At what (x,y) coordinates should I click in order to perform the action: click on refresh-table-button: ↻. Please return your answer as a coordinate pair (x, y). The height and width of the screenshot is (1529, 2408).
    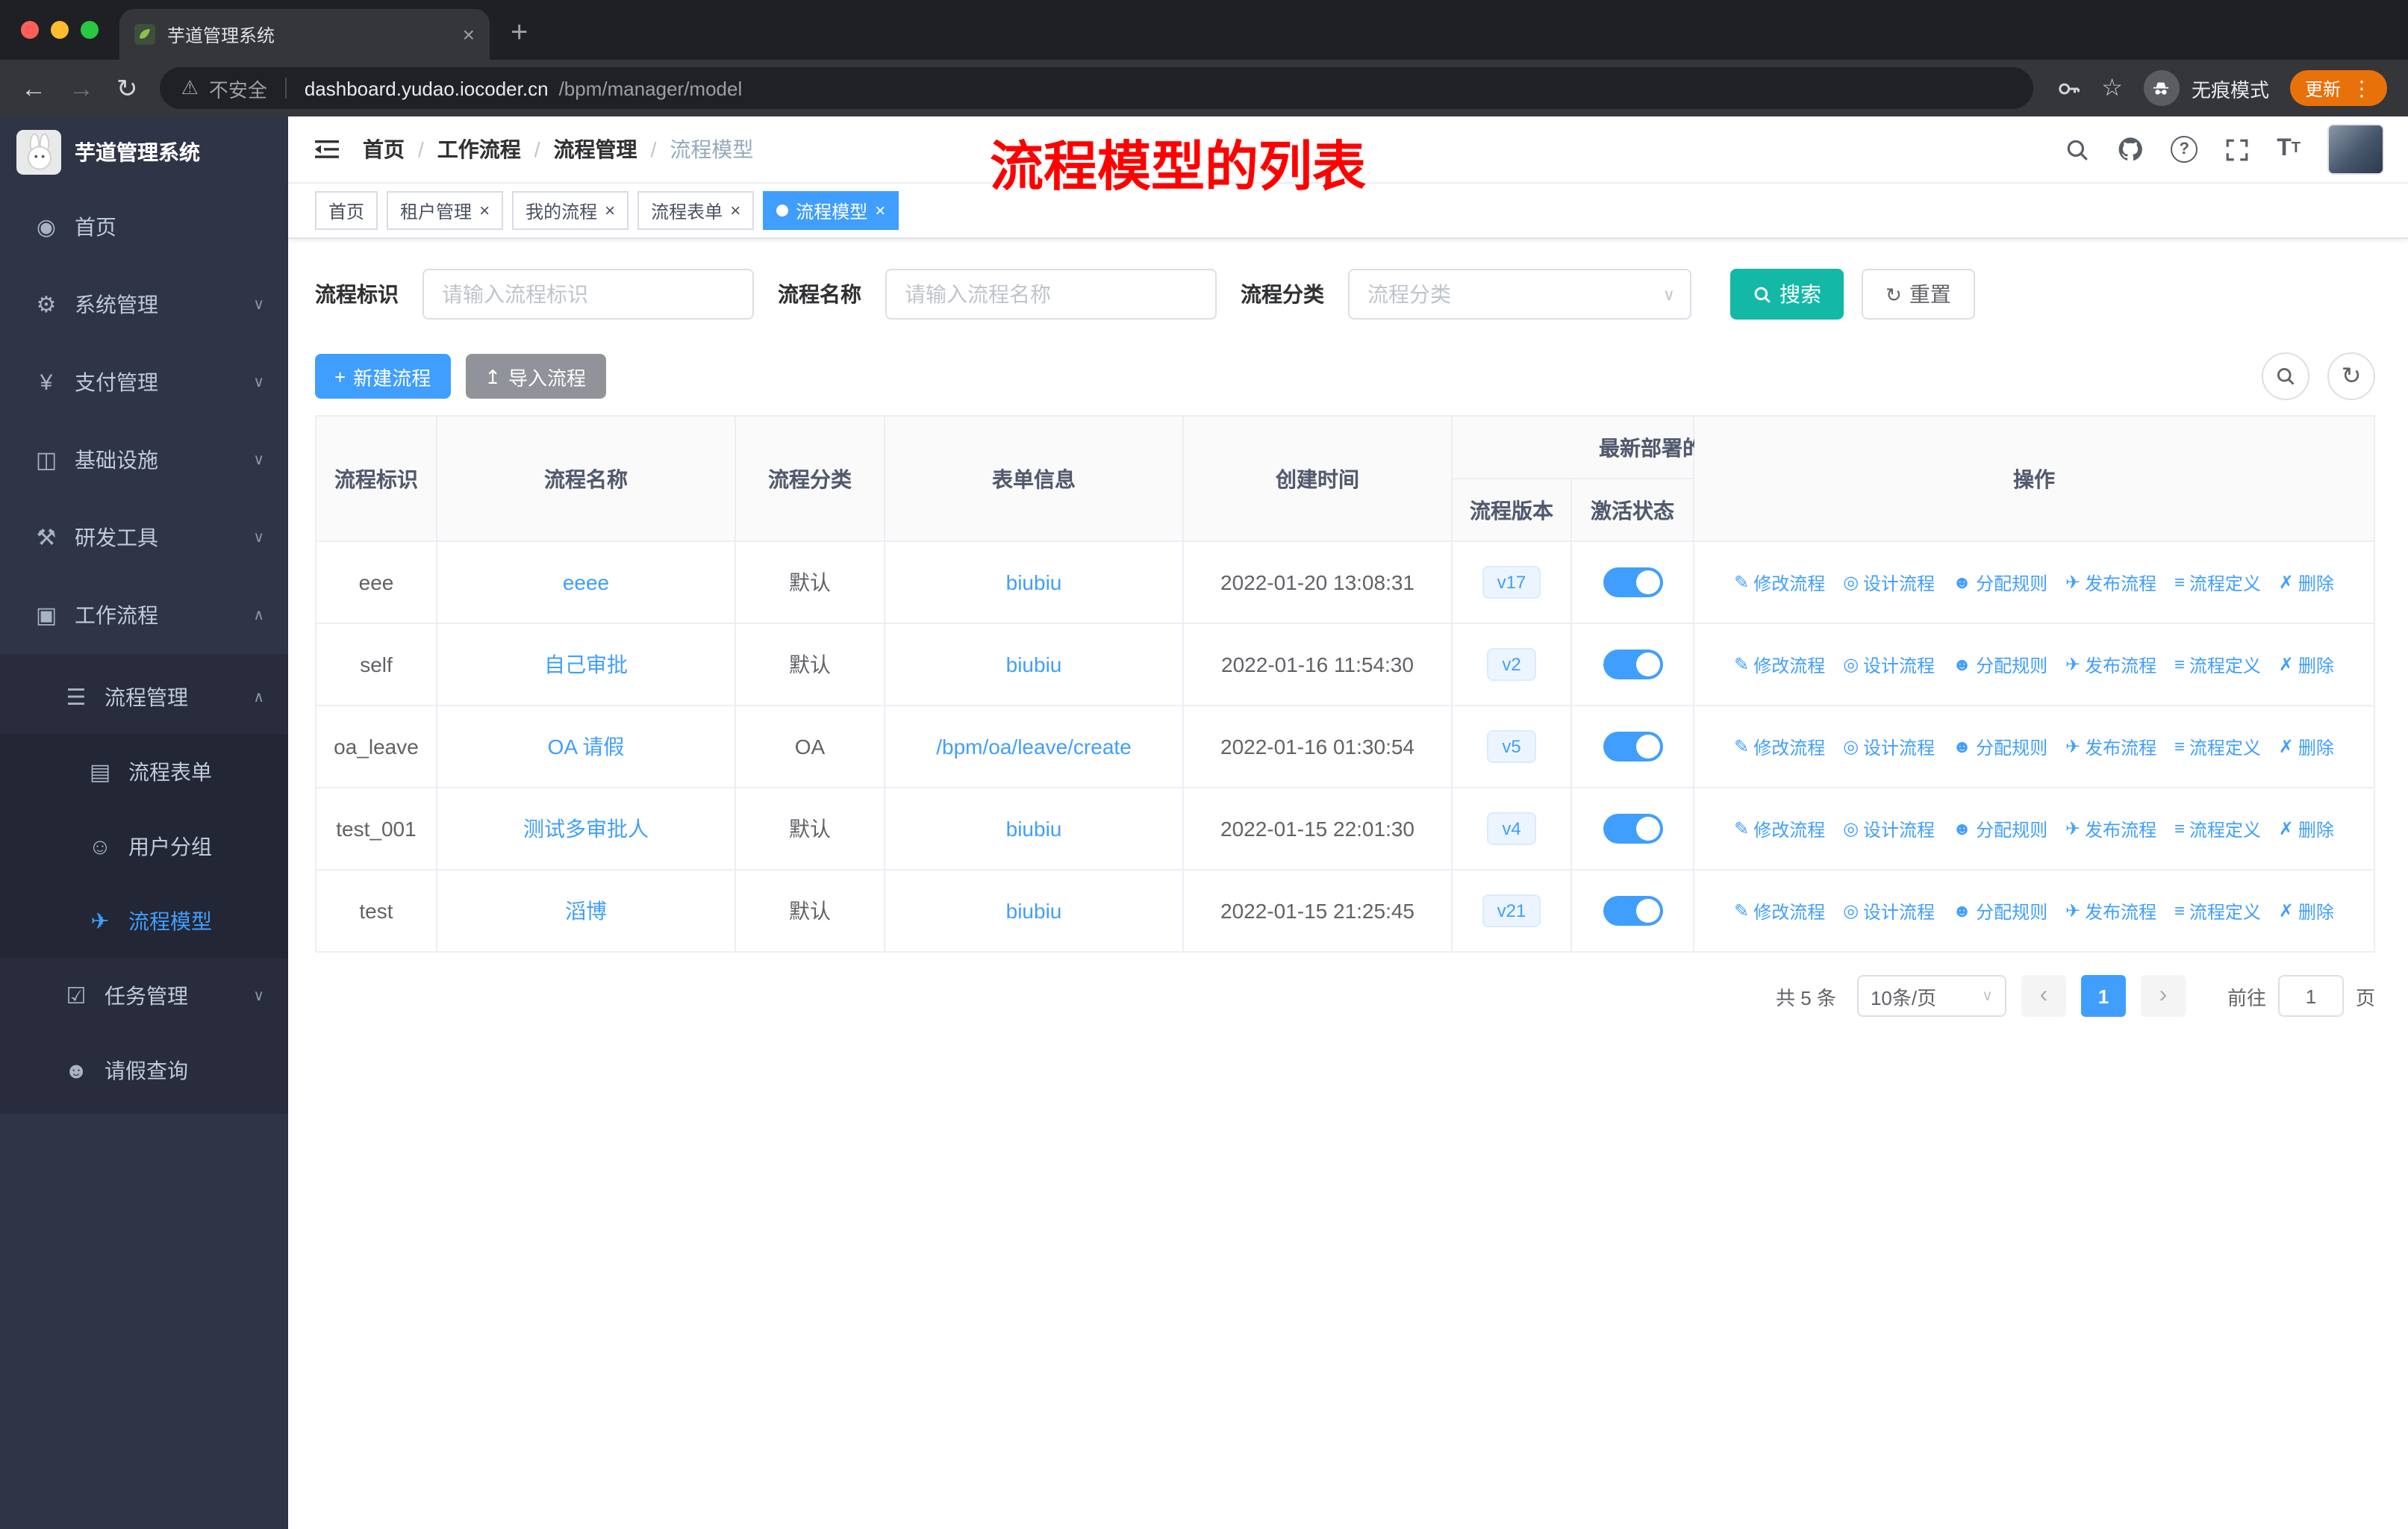
    Looking at the image, I should click on (2351, 376).